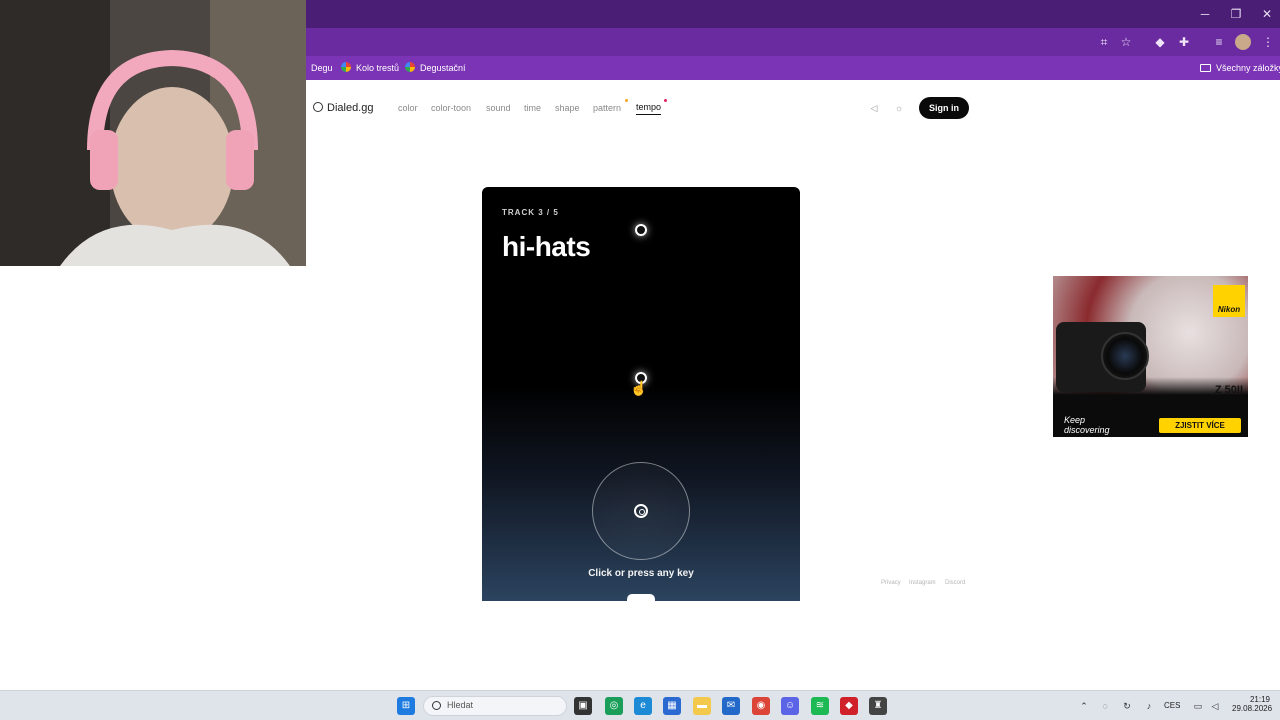  I want to click on tray-clock: 21:19 29.08.2026, so click(1252, 704).